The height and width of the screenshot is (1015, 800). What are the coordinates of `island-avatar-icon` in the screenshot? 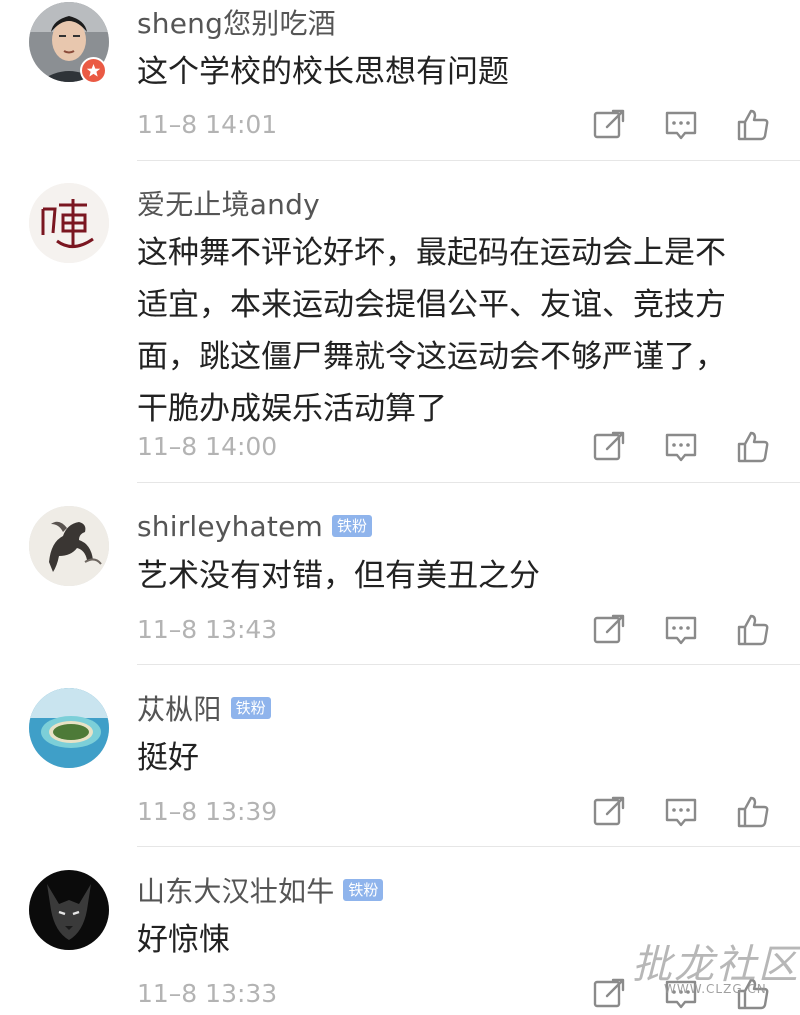 It's located at (69, 728).